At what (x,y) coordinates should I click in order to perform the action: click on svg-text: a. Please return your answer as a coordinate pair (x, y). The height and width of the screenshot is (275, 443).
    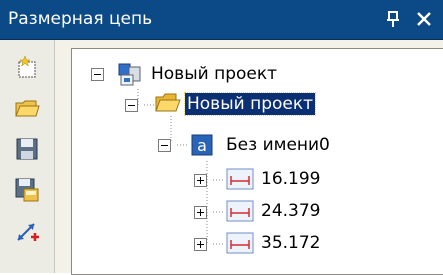
    Looking at the image, I should click on (202, 145).